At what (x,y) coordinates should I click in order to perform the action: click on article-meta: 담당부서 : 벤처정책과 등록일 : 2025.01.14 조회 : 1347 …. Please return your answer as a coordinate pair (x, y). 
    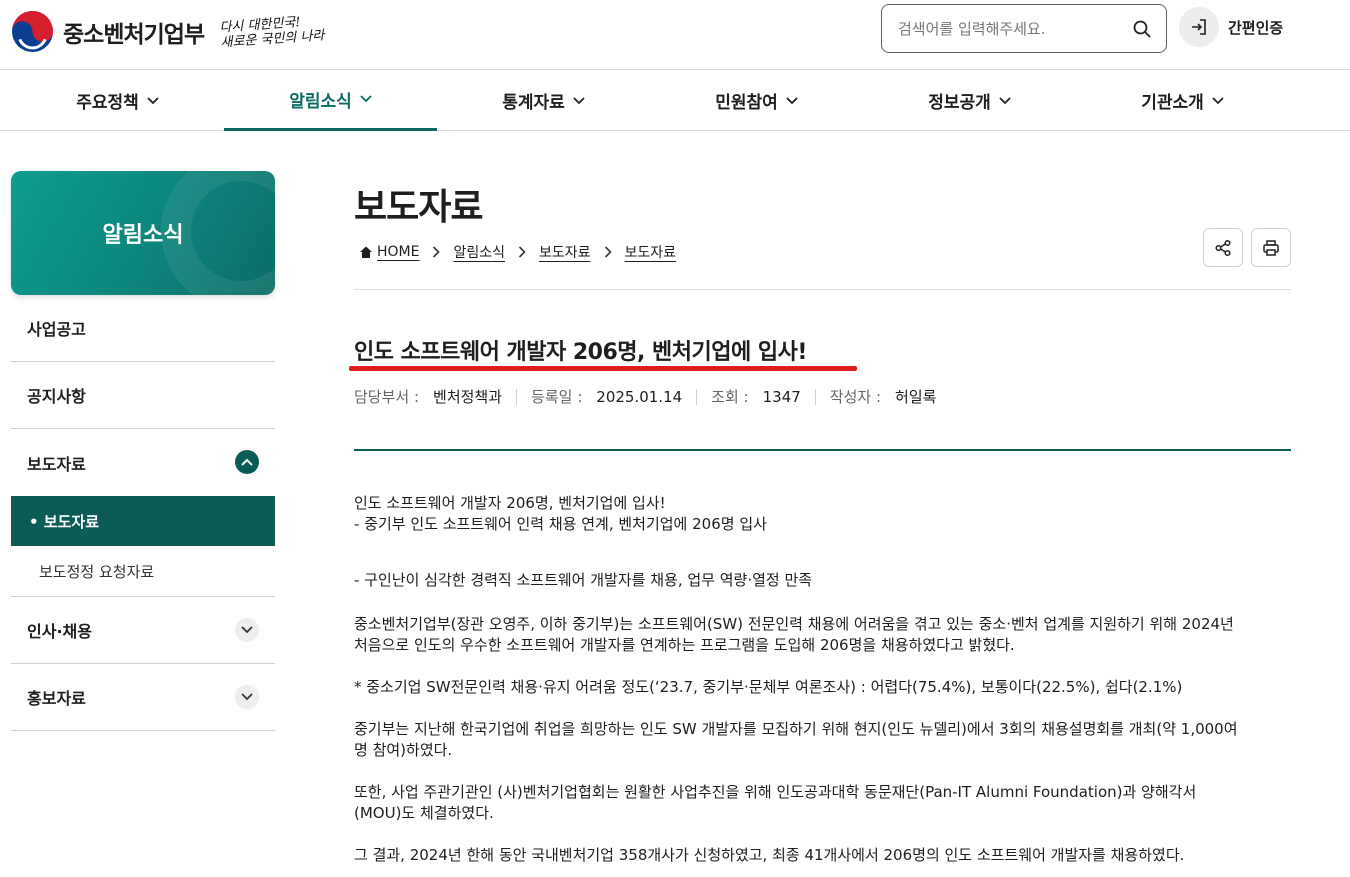
    Looking at the image, I should click on (645, 396).